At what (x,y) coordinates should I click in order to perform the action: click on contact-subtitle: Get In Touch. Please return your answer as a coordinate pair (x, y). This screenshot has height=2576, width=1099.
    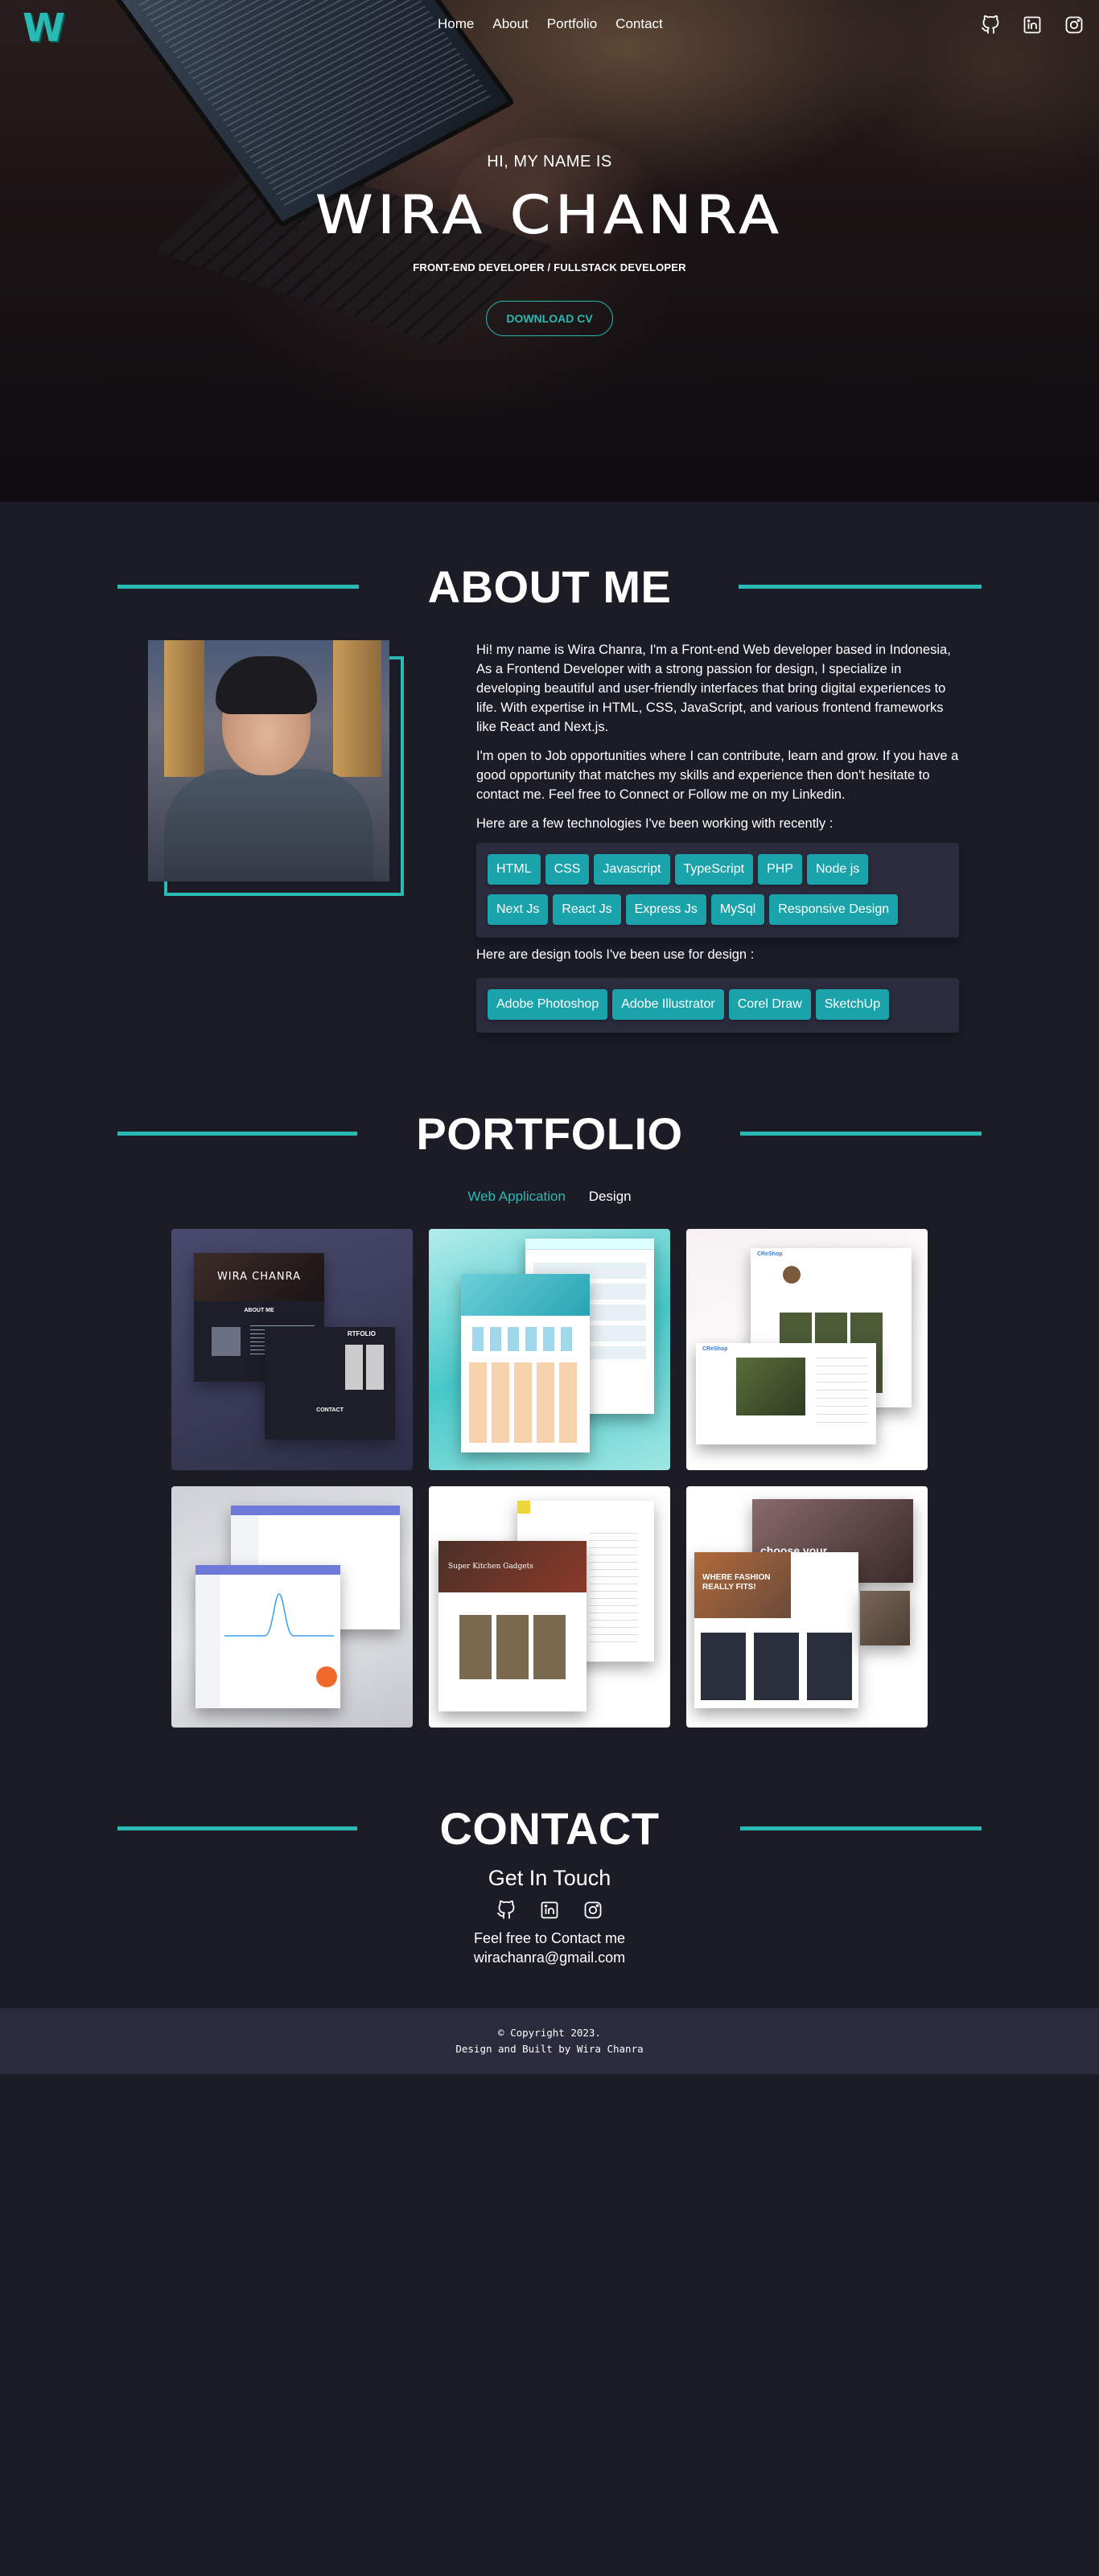
    Looking at the image, I should click on (549, 1878).